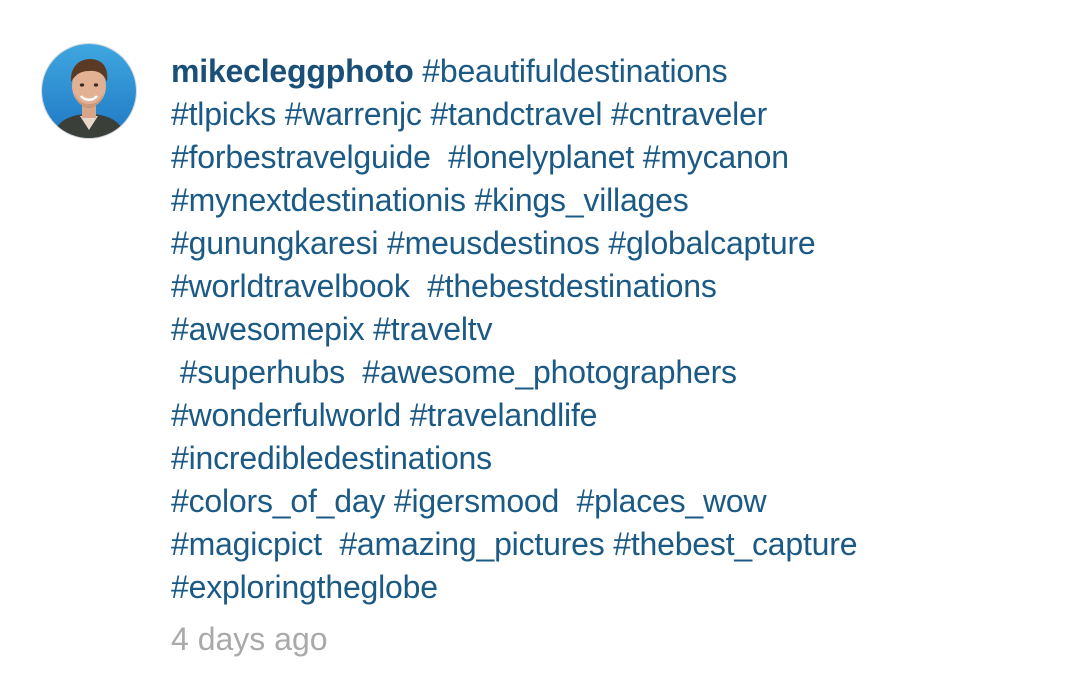 The image size is (1080, 696). I want to click on hashtag-line: #awesomepix #traveltv, so click(611, 329).